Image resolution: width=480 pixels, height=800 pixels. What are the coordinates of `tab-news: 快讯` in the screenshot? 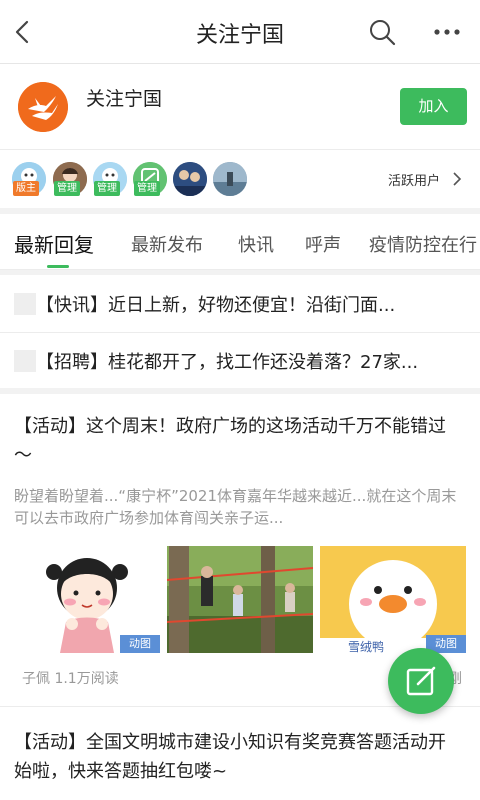 It's located at (256, 244).